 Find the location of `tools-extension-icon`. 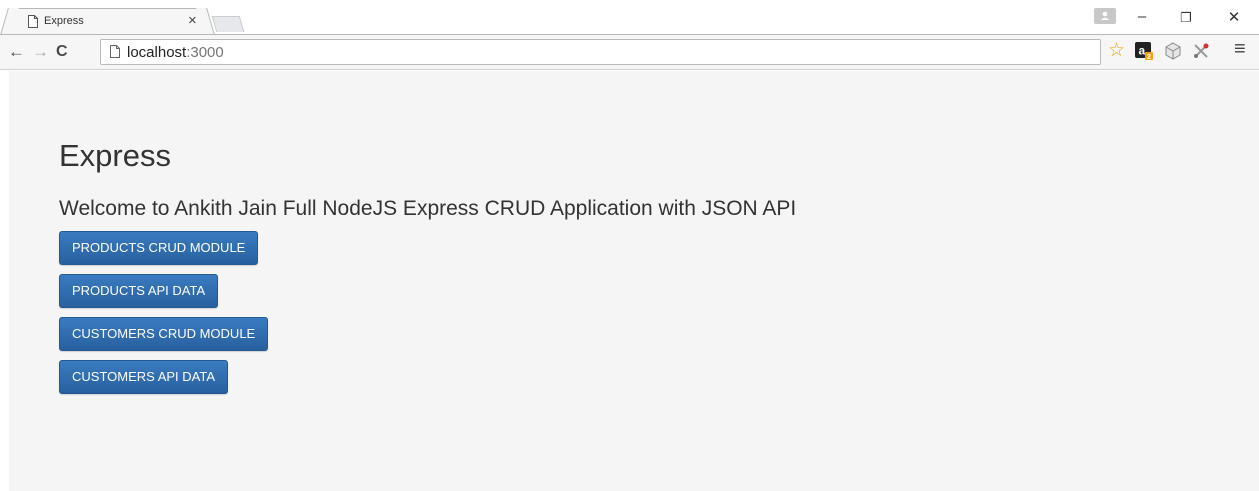

tools-extension-icon is located at coordinates (1201, 51).